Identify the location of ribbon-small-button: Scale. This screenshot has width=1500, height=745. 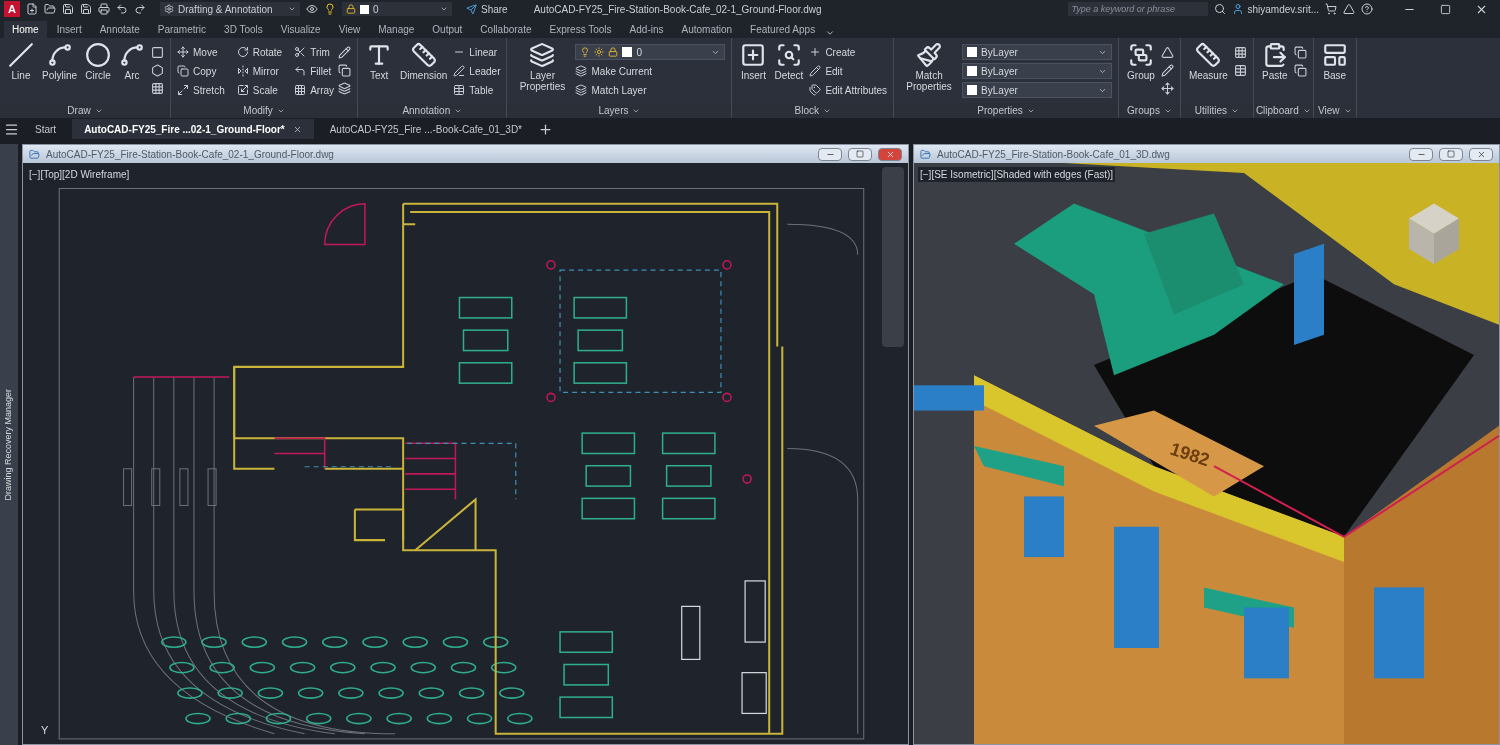
(259, 90).